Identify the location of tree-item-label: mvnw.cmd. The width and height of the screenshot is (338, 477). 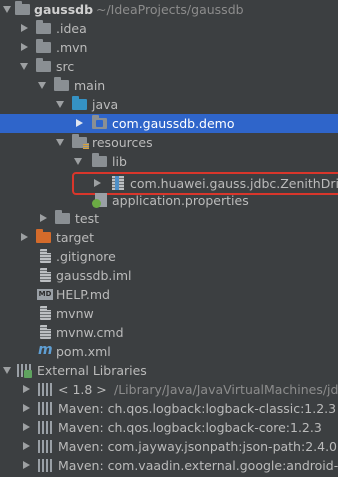
(90, 332).